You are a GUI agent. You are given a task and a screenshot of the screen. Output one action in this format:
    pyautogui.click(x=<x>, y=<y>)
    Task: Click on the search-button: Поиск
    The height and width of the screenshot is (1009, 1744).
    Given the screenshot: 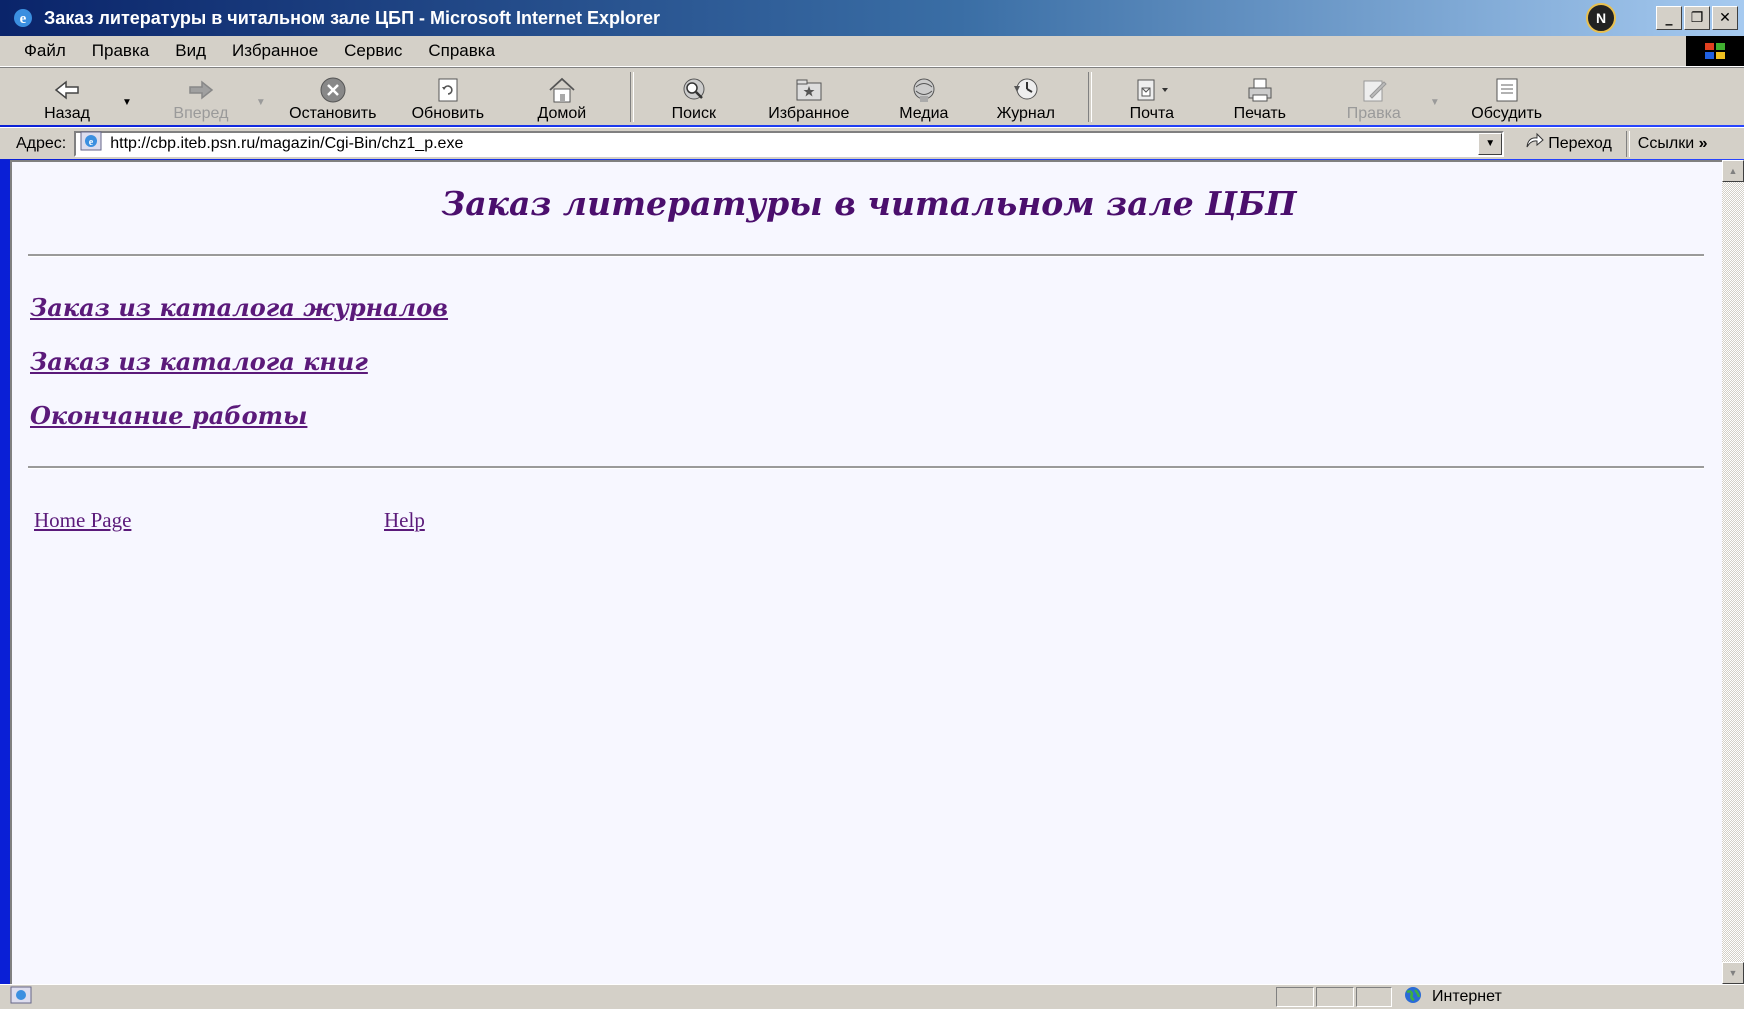 What is the action you would take?
    pyautogui.click(x=694, y=97)
    